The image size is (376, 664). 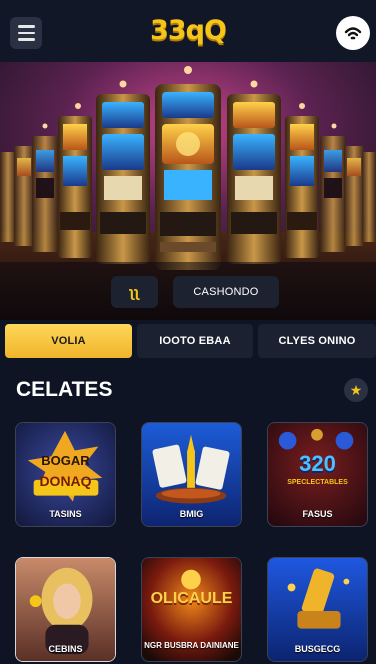 I want to click on game-art-title: OLICAULE, so click(x=191, y=598).